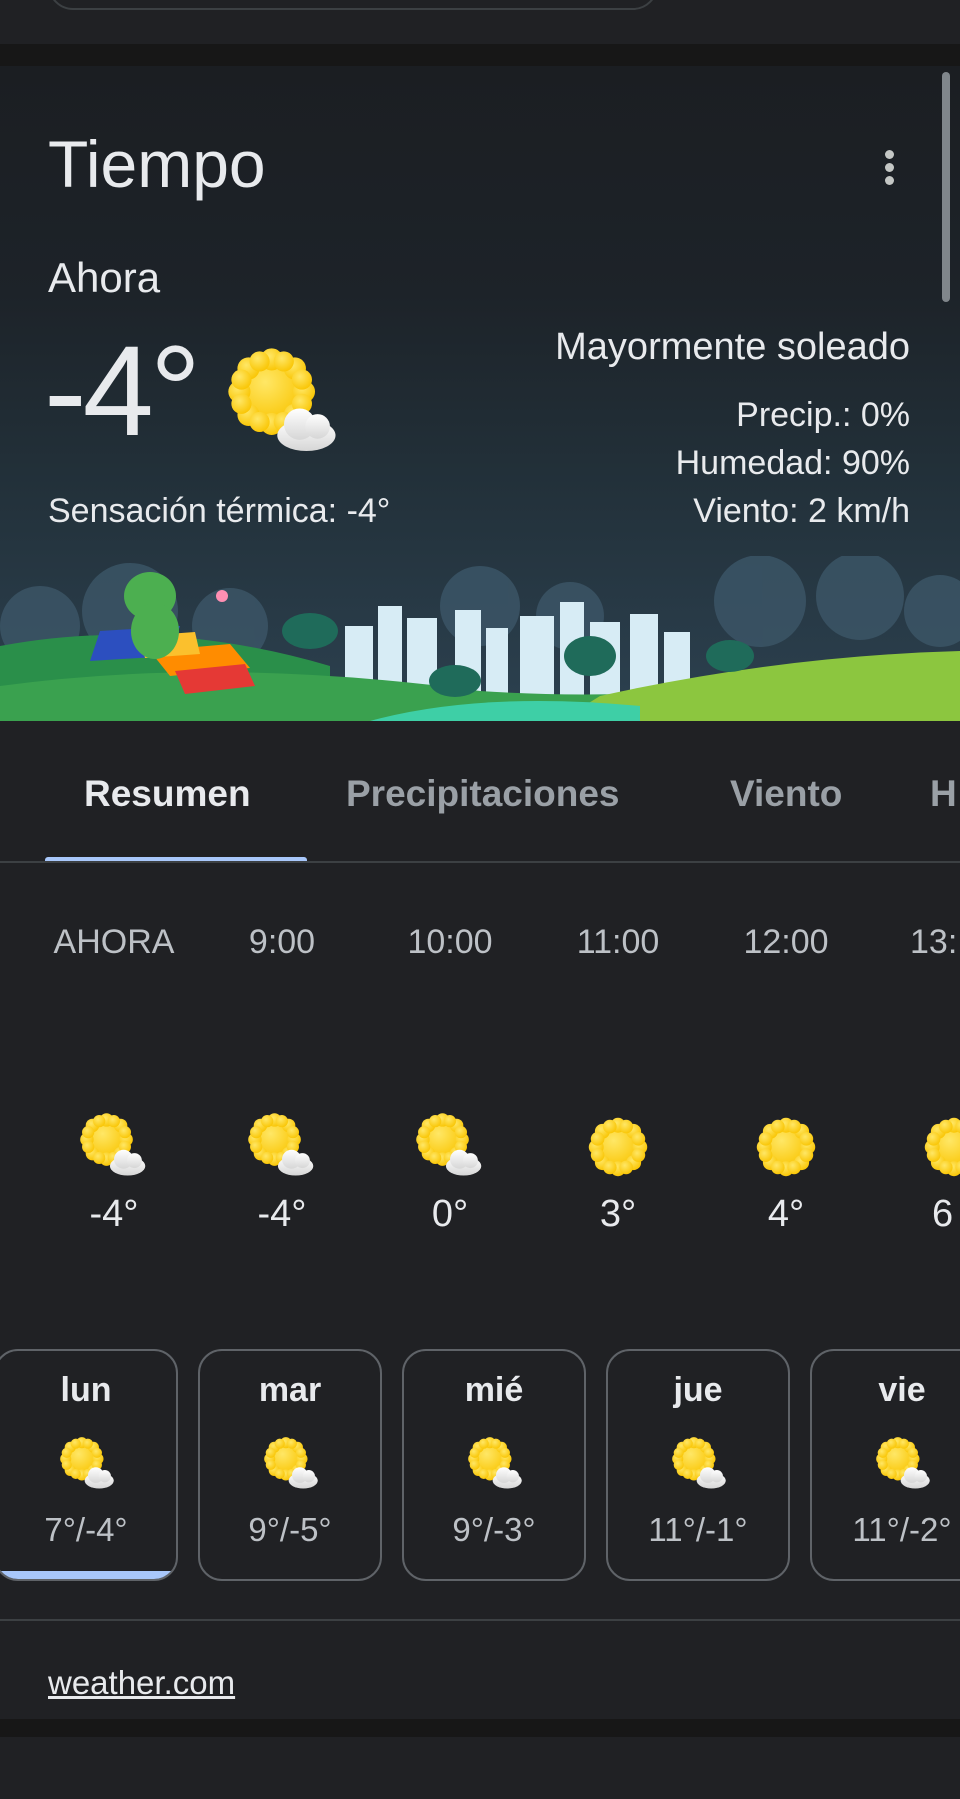 This screenshot has width=960, height=1799. I want to click on day-range: 9°/-5°, so click(290, 1529).